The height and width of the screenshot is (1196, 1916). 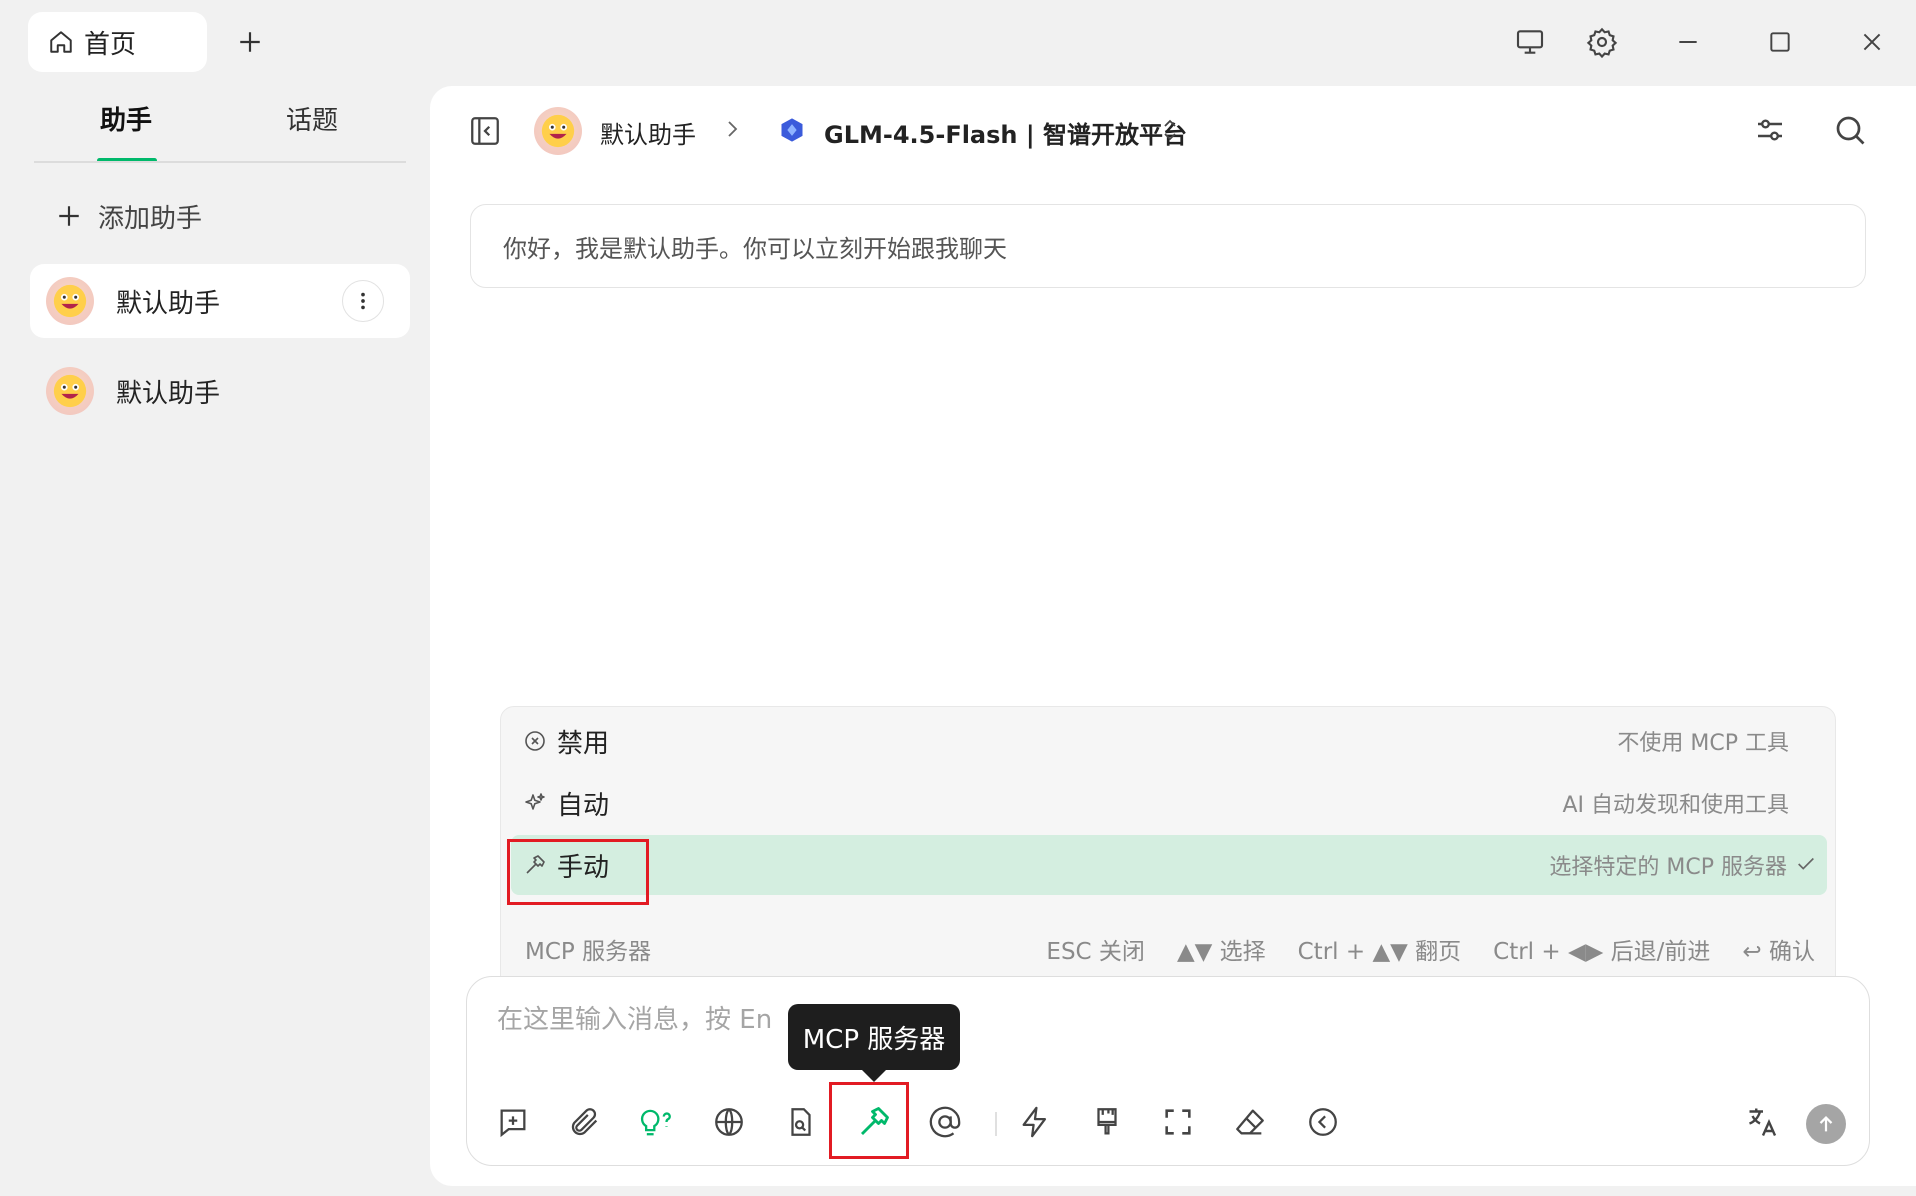 I want to click on hint-esc: ESC 关闭, so click(x=1095, y=952).